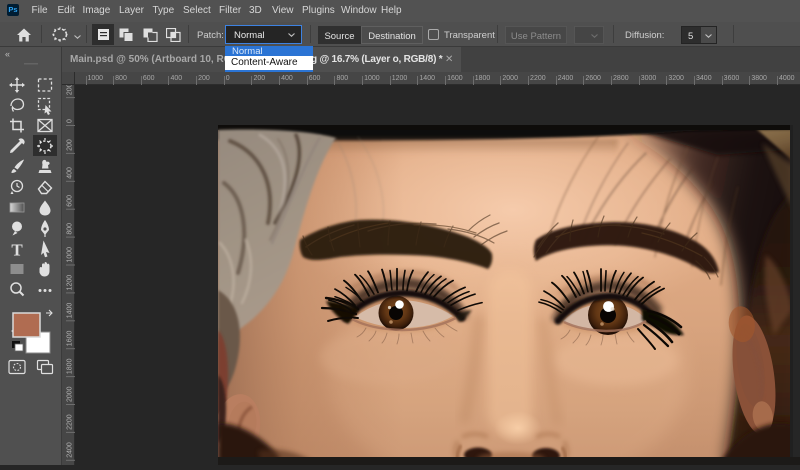 This screenshot has height=470, width=800. What do you see at coordinates (17, 250) in the screenshot?
I see `svg-text: T` at bounding box center [17, 250].